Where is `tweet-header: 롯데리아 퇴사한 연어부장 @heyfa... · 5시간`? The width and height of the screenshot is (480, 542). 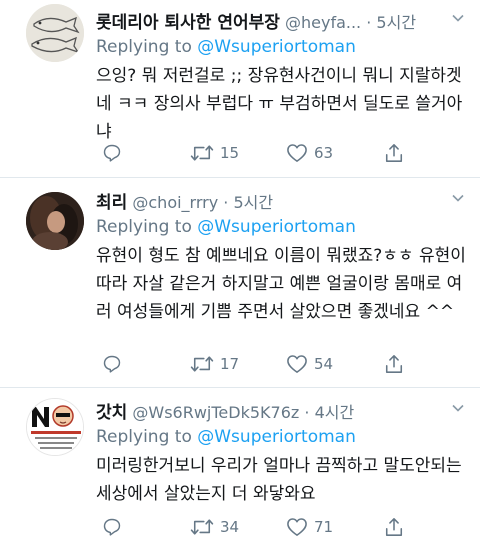
tweet-header: 롯데리아 퇴사한 연어부장 @heyfa... · 5시간 is located at coordinates (283, 21).